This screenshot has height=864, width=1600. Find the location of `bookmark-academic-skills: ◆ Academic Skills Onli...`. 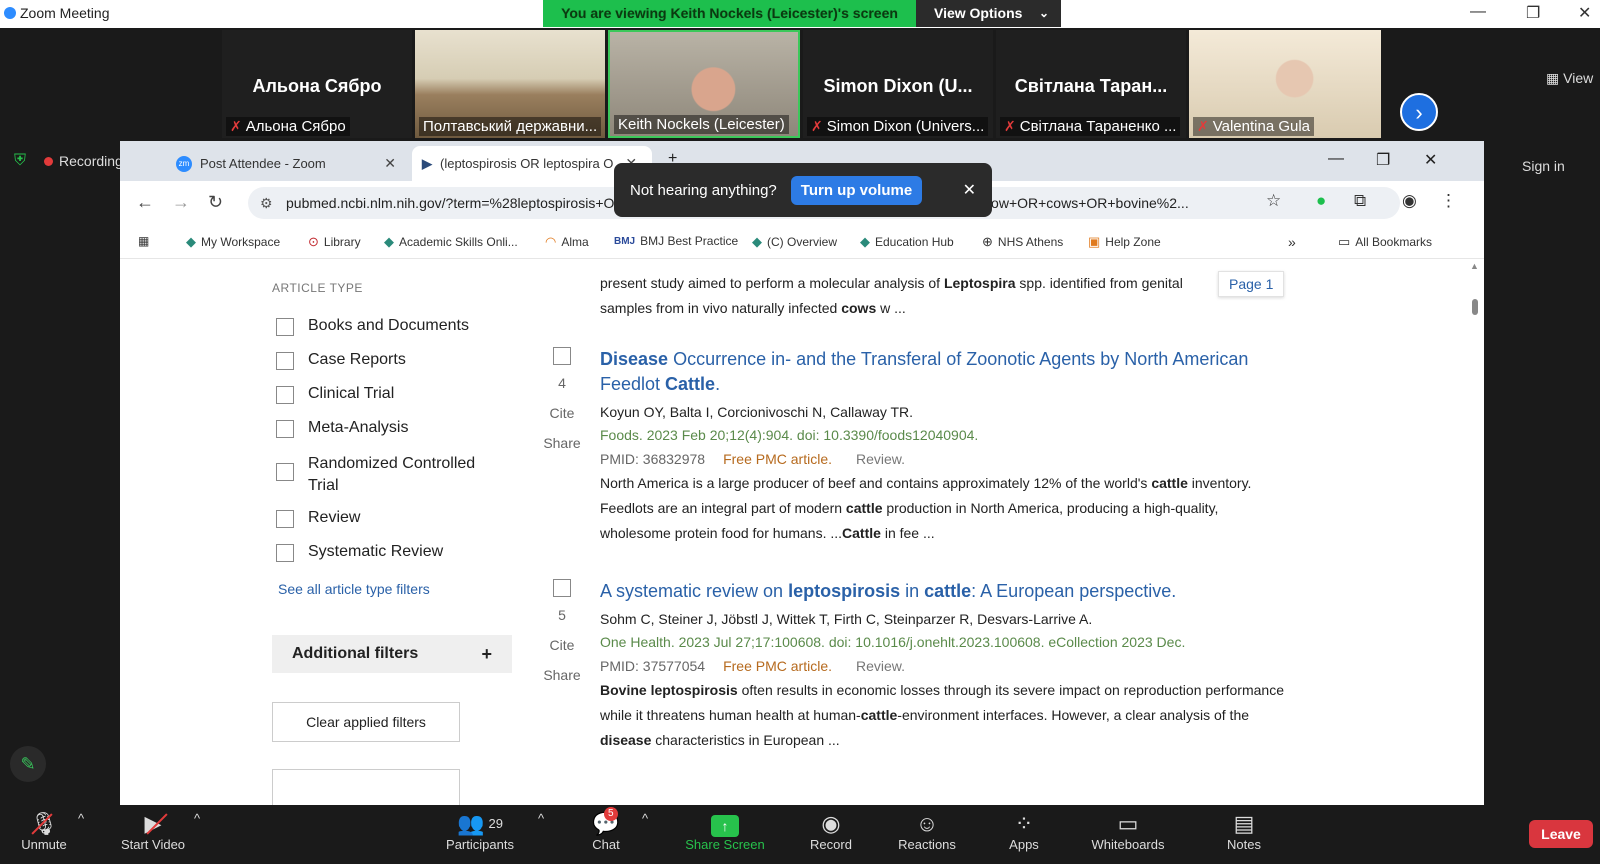

bookmark-academic-skills: ◆ Academic Skills Onli... is located at coordinates (451, 242).